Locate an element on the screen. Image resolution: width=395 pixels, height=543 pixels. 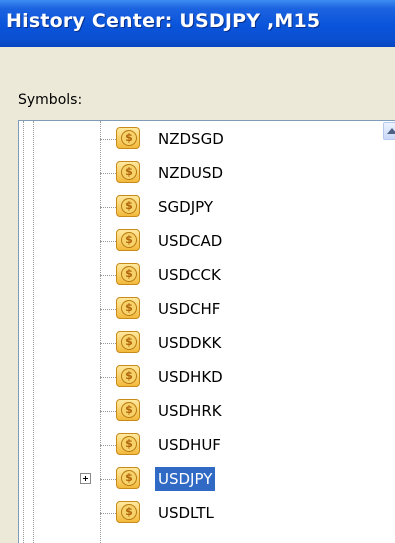
tree-item: $ USDHKD is located at coordinates (199, 378).